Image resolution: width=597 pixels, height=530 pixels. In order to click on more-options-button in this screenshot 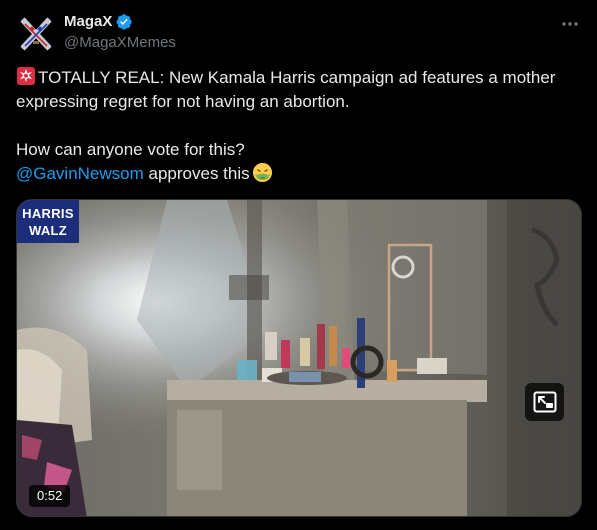, I will do `click(570, 24)`.